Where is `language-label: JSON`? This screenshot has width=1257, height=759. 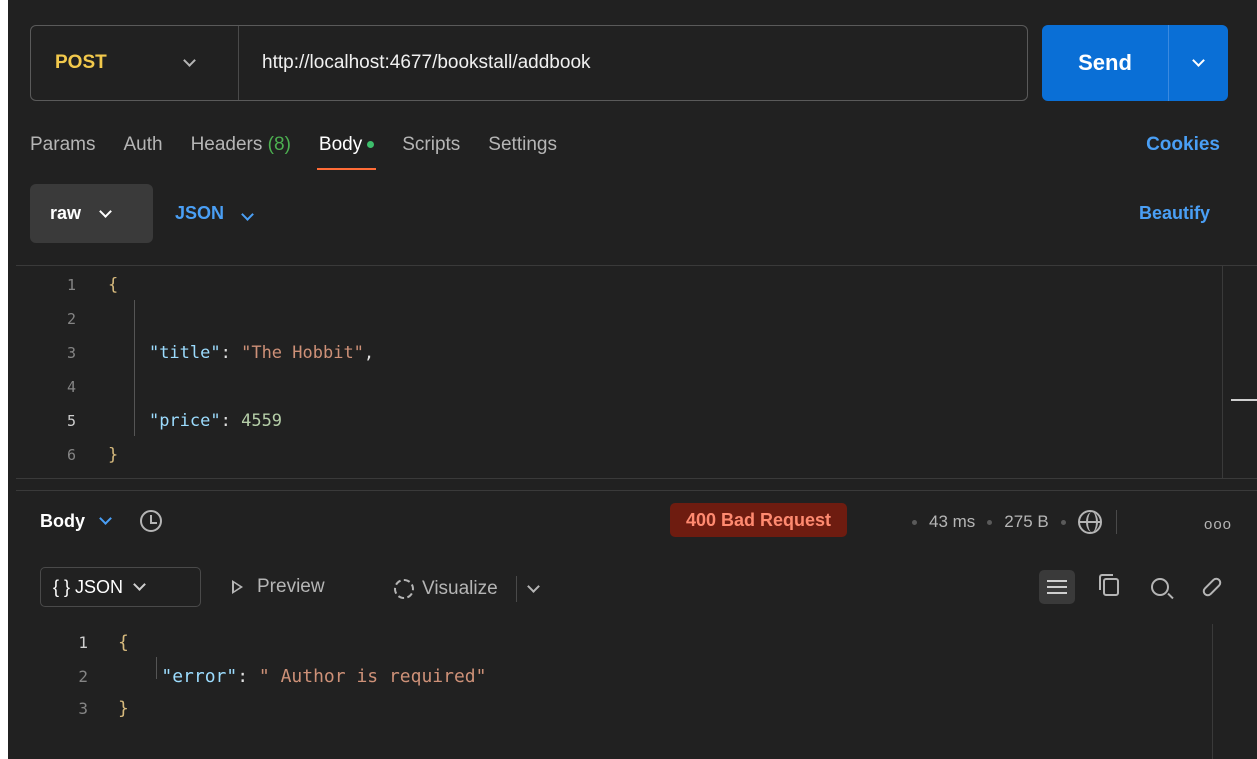
language-label: JSON is located at coordinates (200, 213).